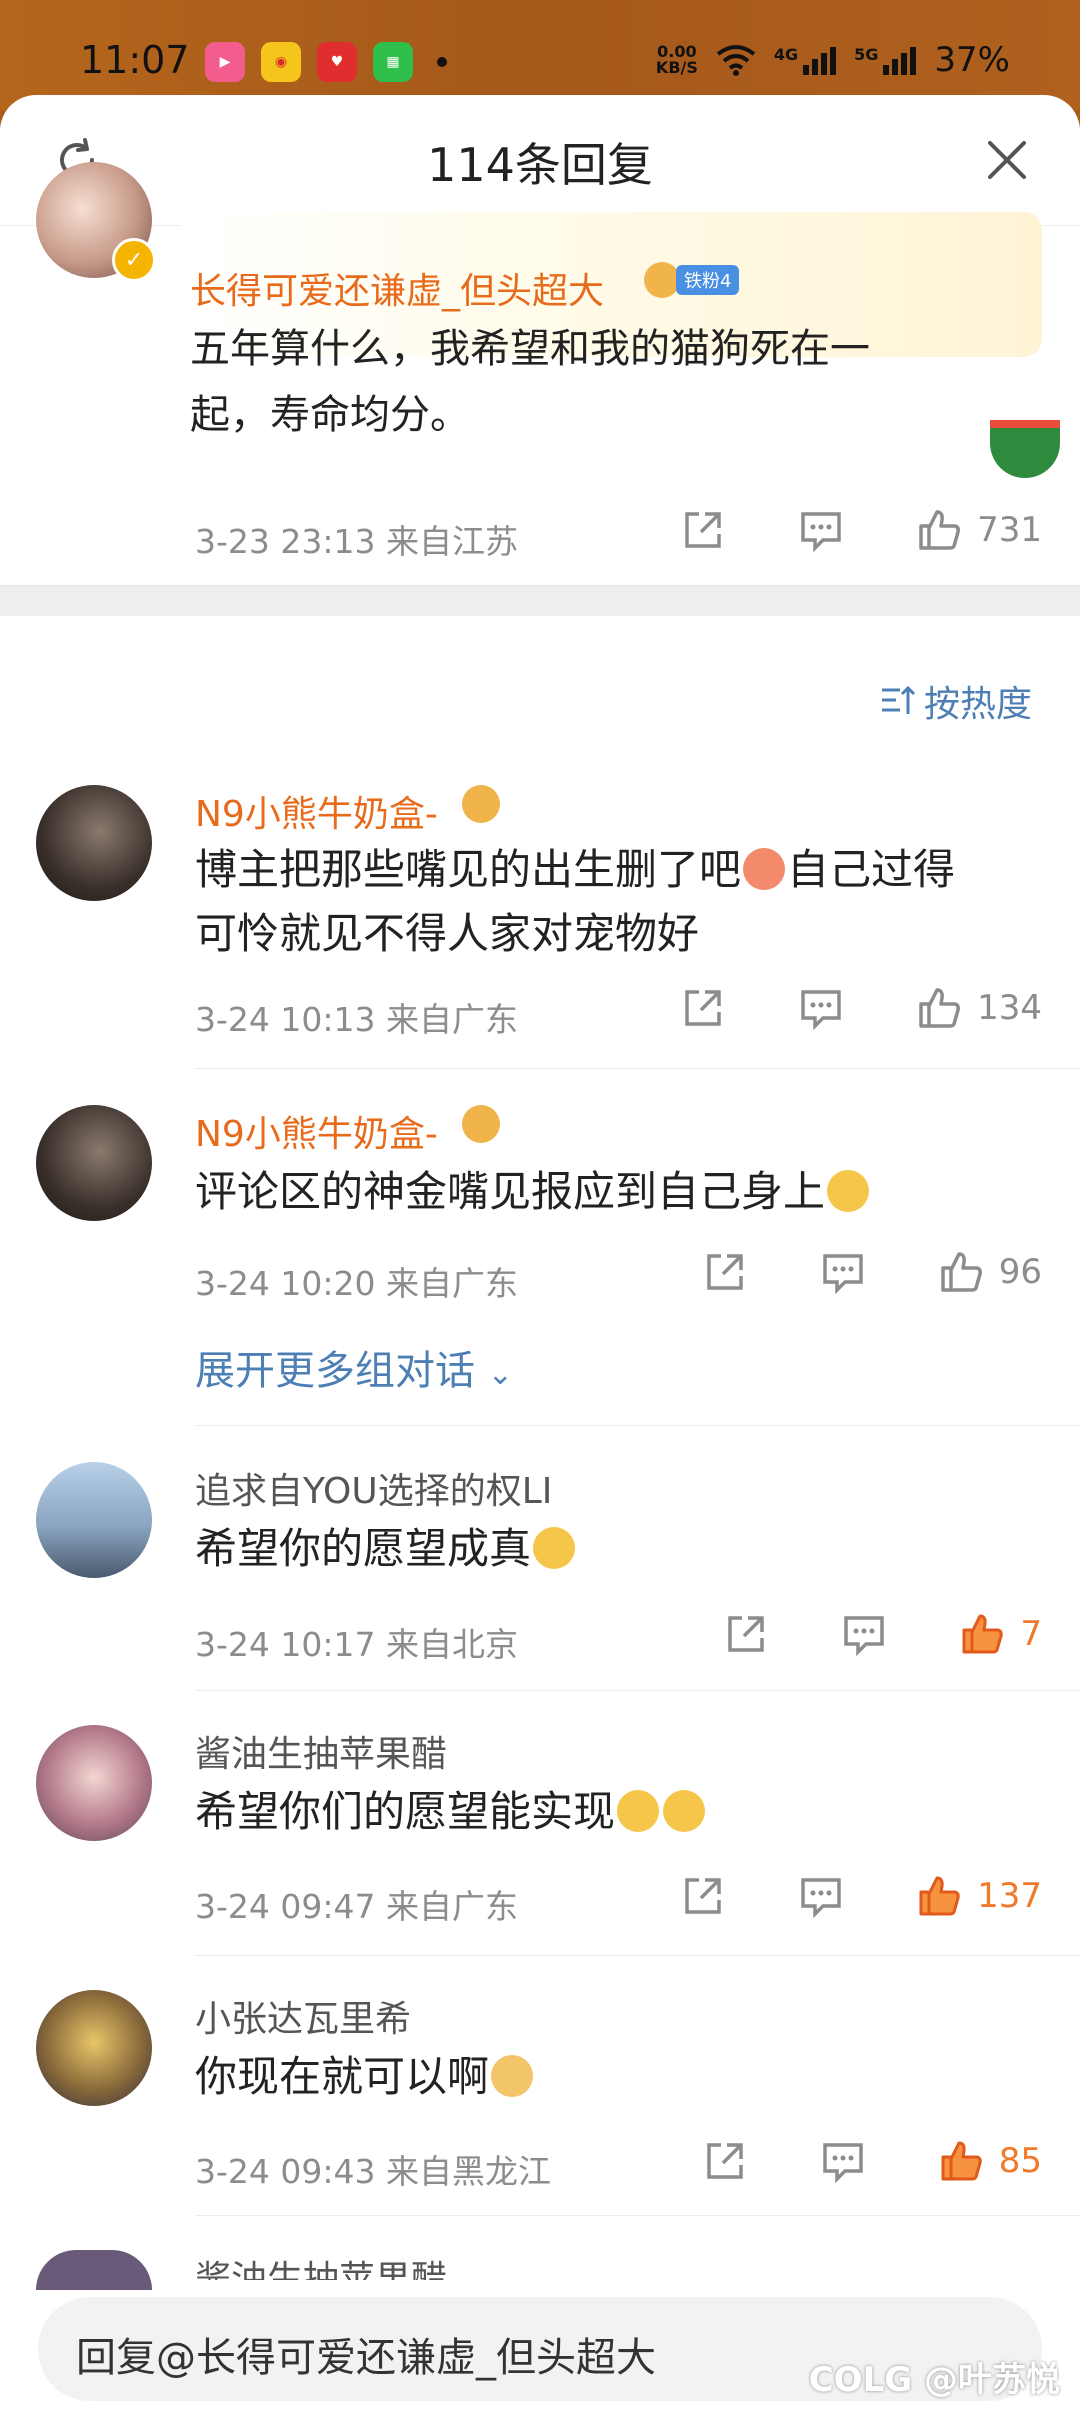 The width and height of the screenshot is (1080, 2414). I want to click on reply-text-part: 希望你的愿望成真, so click(363, 1548).